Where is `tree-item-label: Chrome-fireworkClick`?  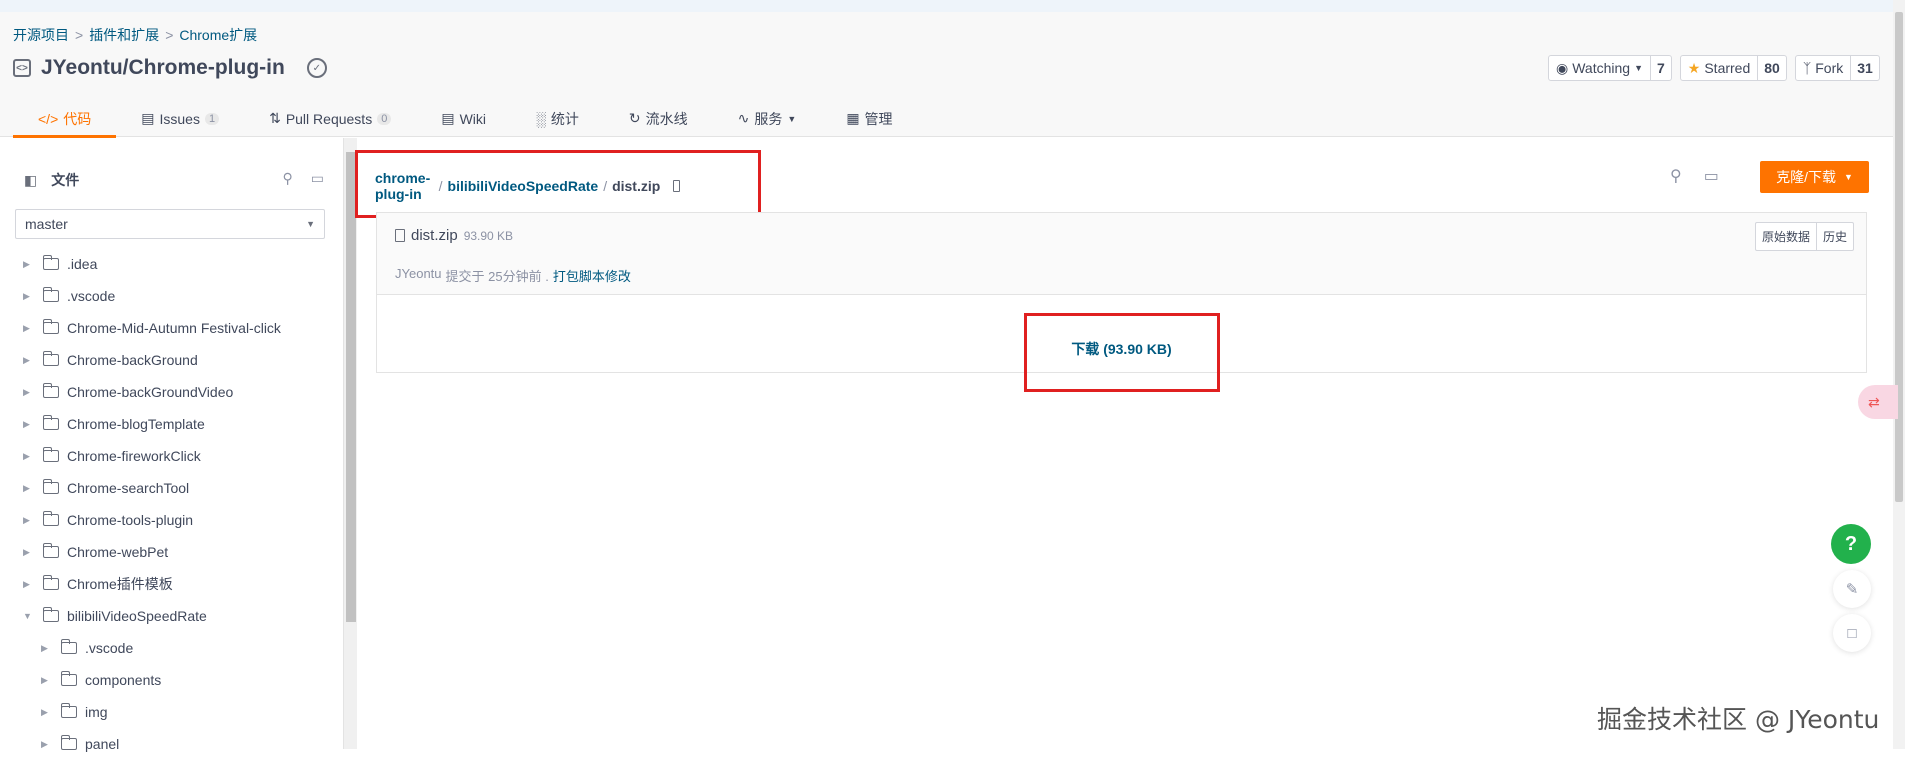
tree-item-label: Chrome-fireworkClick is located at coordinates (134, 456).